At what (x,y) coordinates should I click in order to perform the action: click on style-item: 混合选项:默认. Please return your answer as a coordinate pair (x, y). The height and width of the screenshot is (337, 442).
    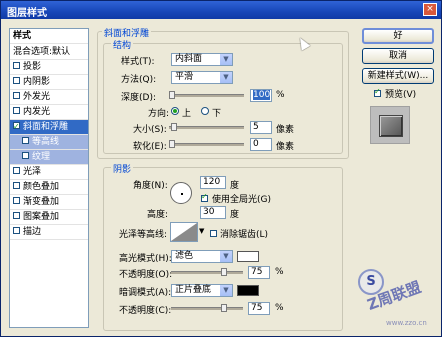
    Looking at the image, I should click on (49, 52).